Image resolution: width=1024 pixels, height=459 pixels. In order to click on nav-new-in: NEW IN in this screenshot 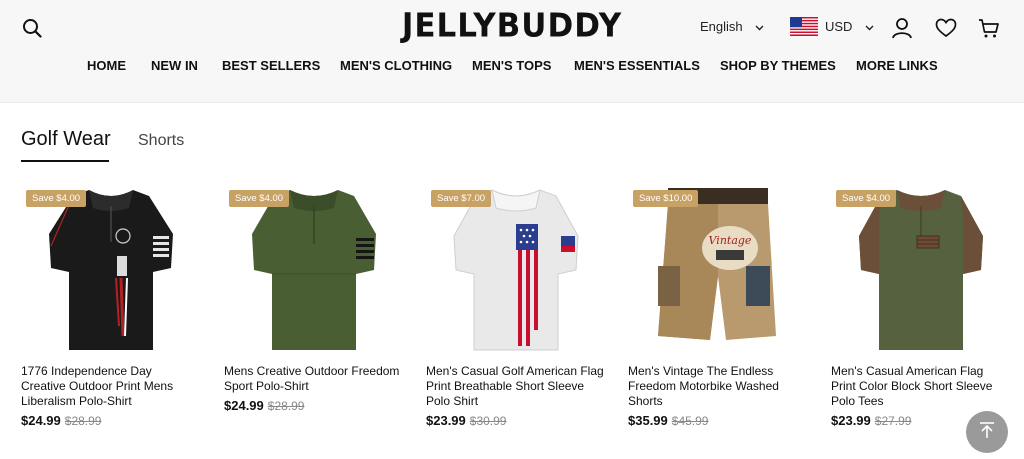, I will do `click(174, 65)`.